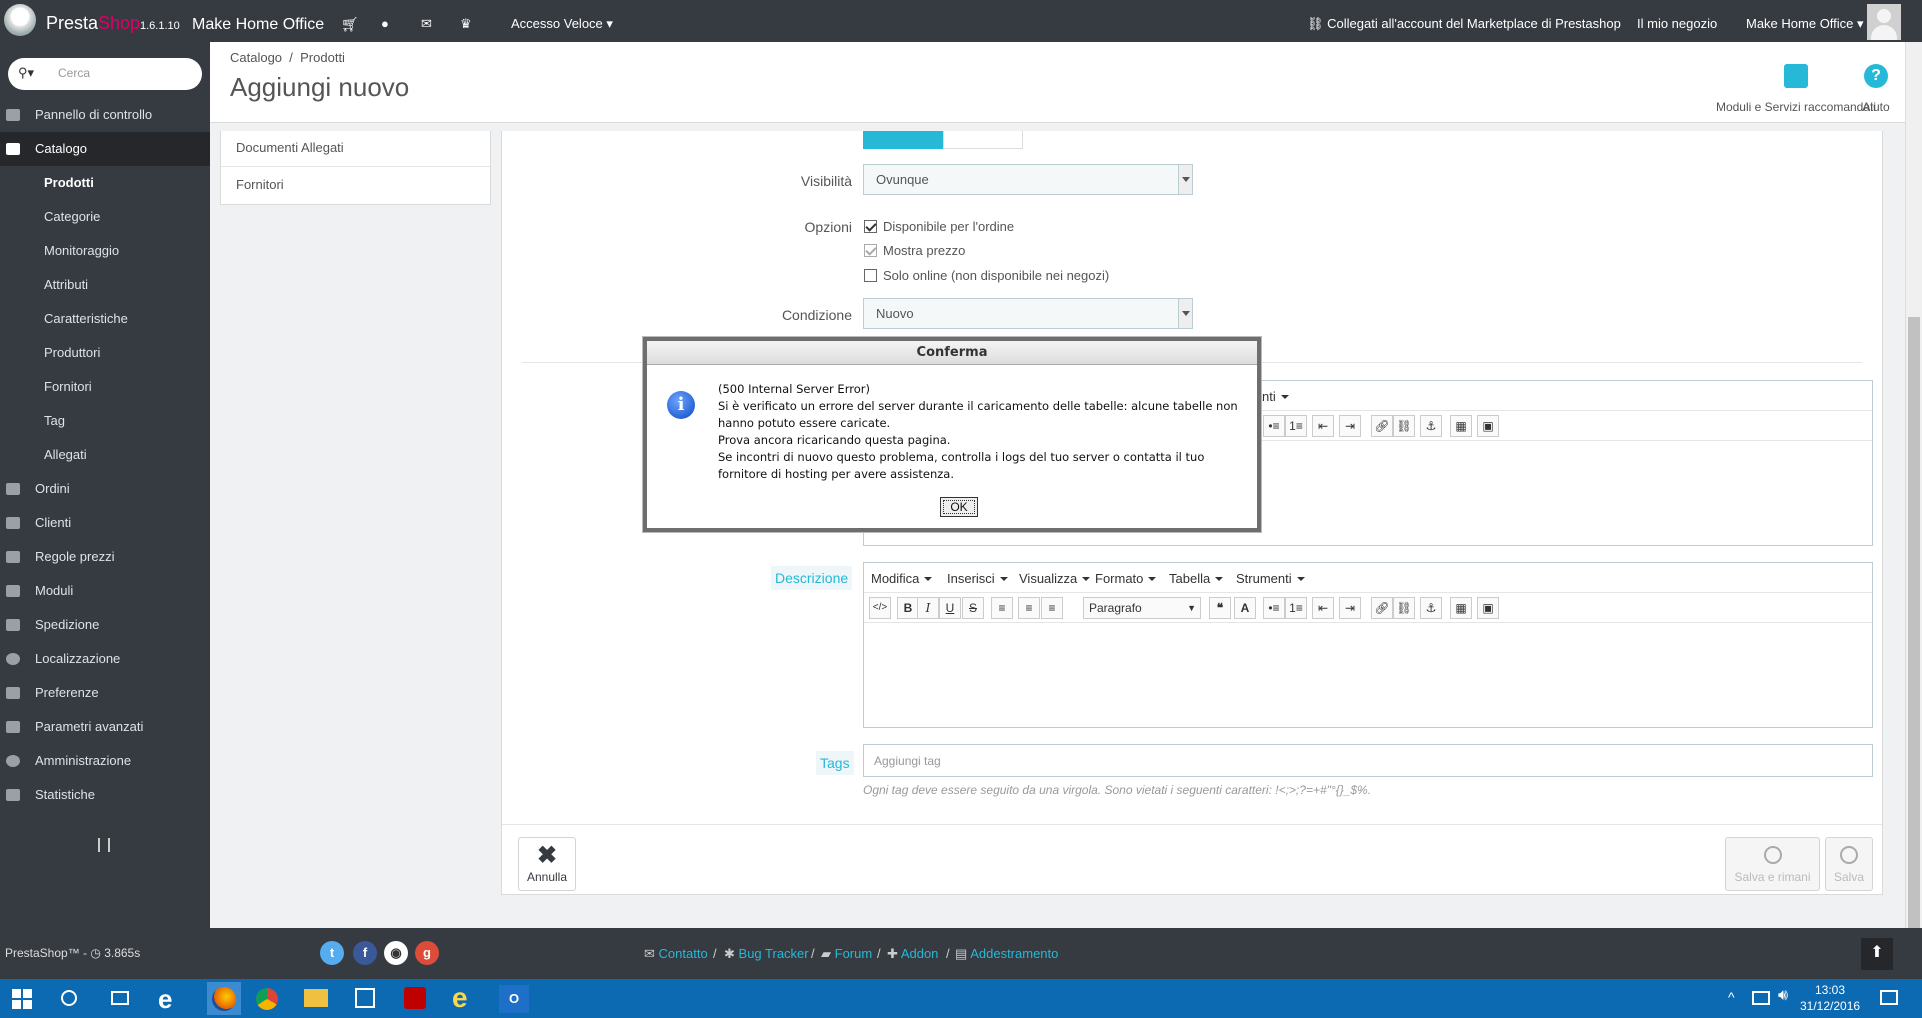  I want to click on sidebar-sub-attachments: Allegati, so click(105, 455).